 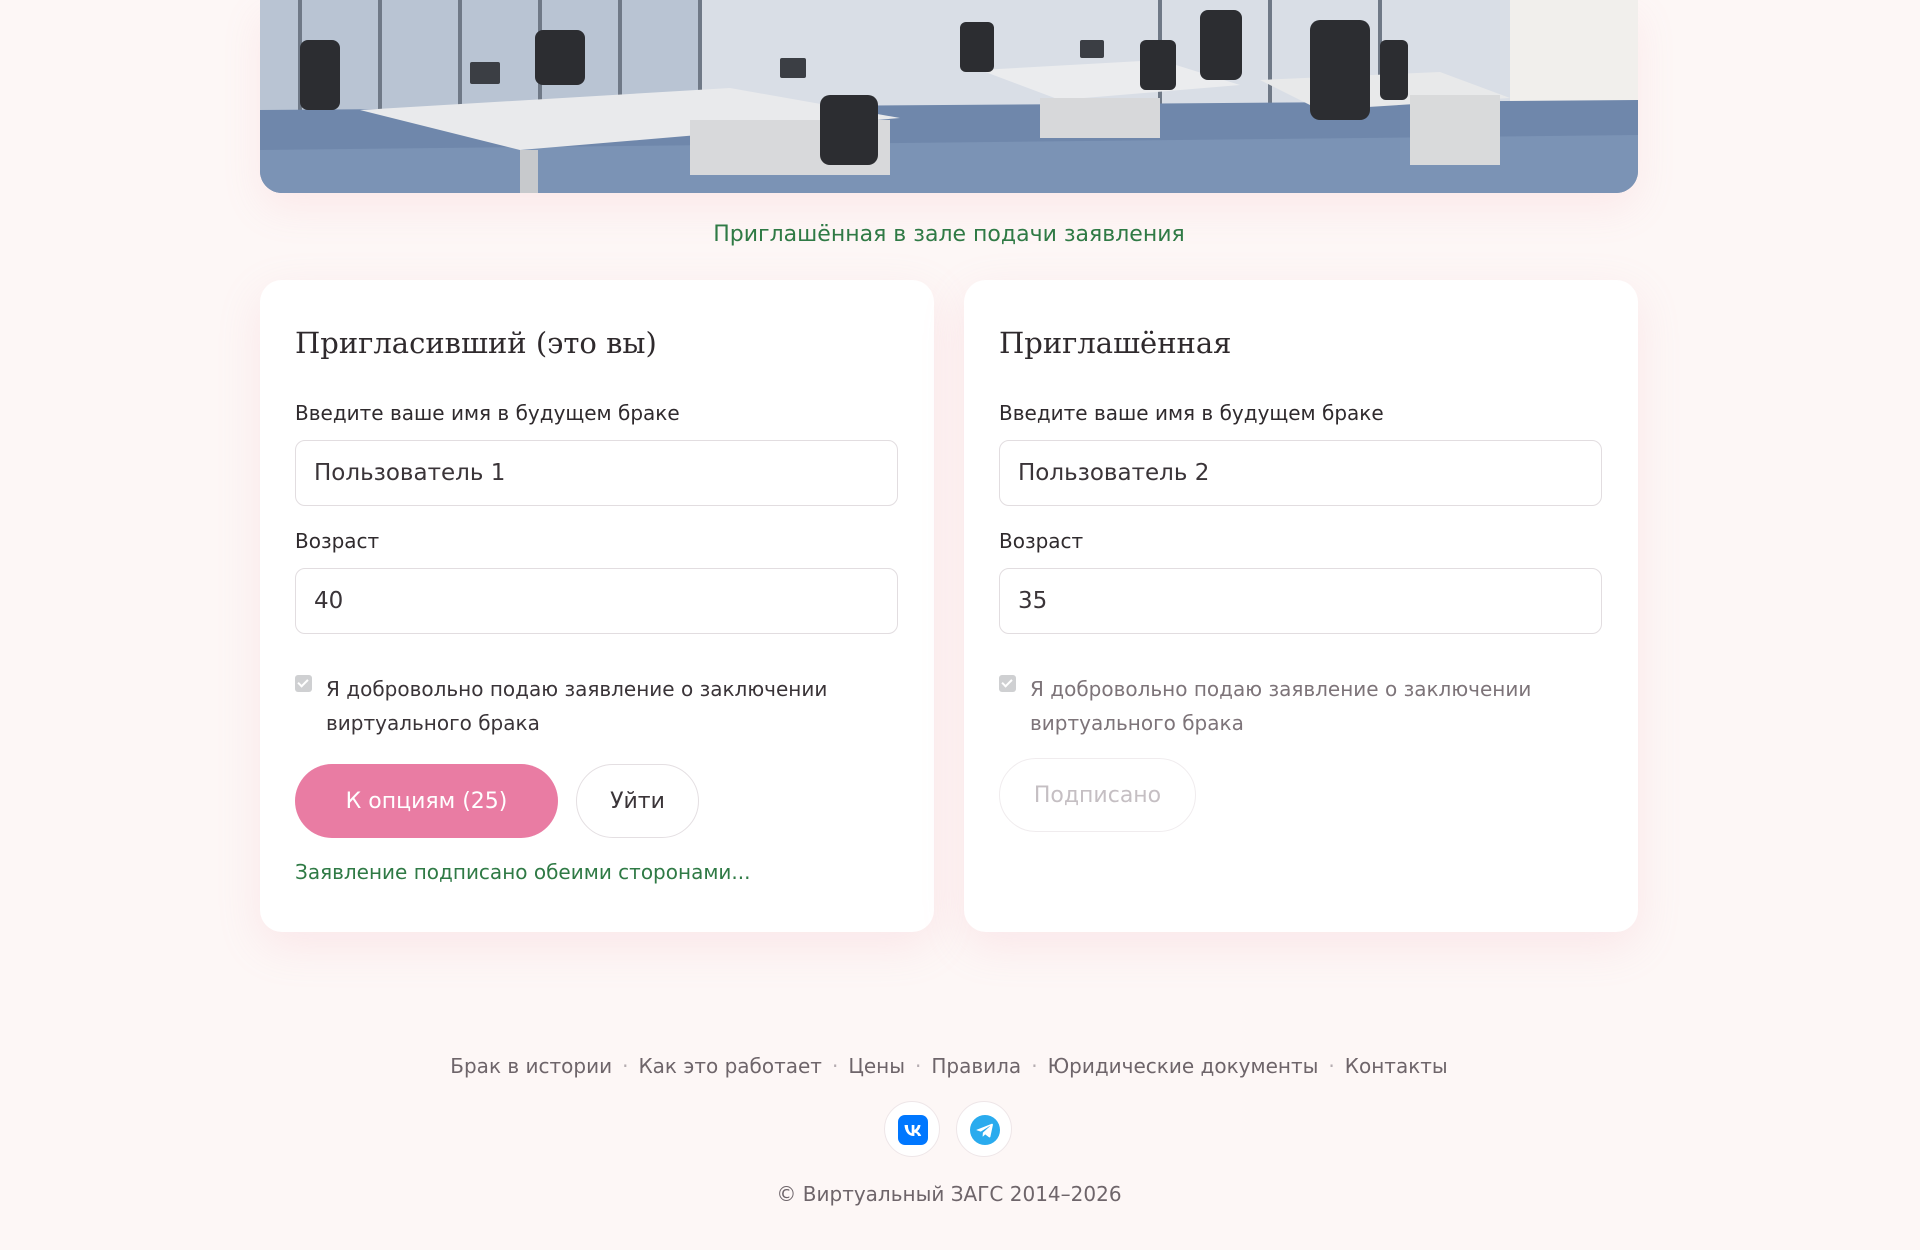 I want to click on vk-button, so click(x=912, y=1129).